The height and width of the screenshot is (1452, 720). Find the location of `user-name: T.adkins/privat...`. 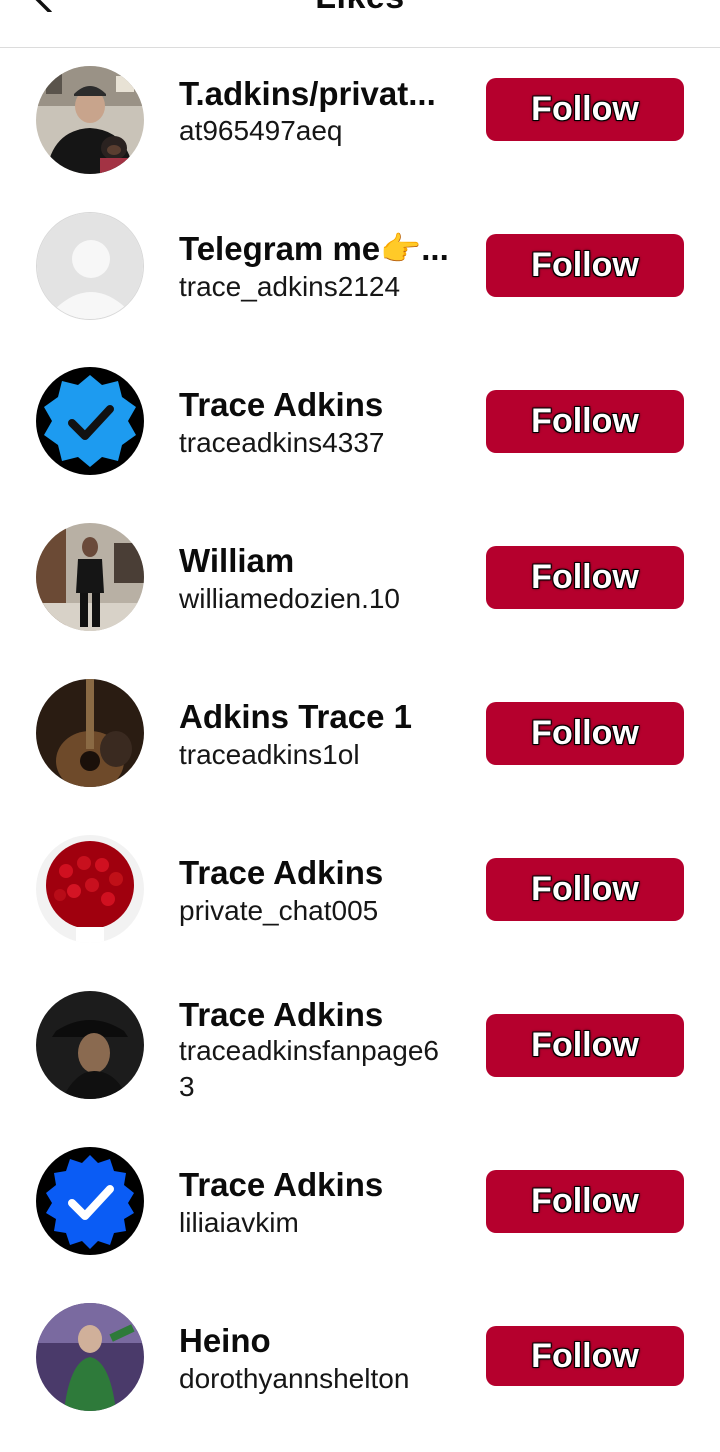

user-name: T.adkins/privat... is located at coordinates (307, 93).